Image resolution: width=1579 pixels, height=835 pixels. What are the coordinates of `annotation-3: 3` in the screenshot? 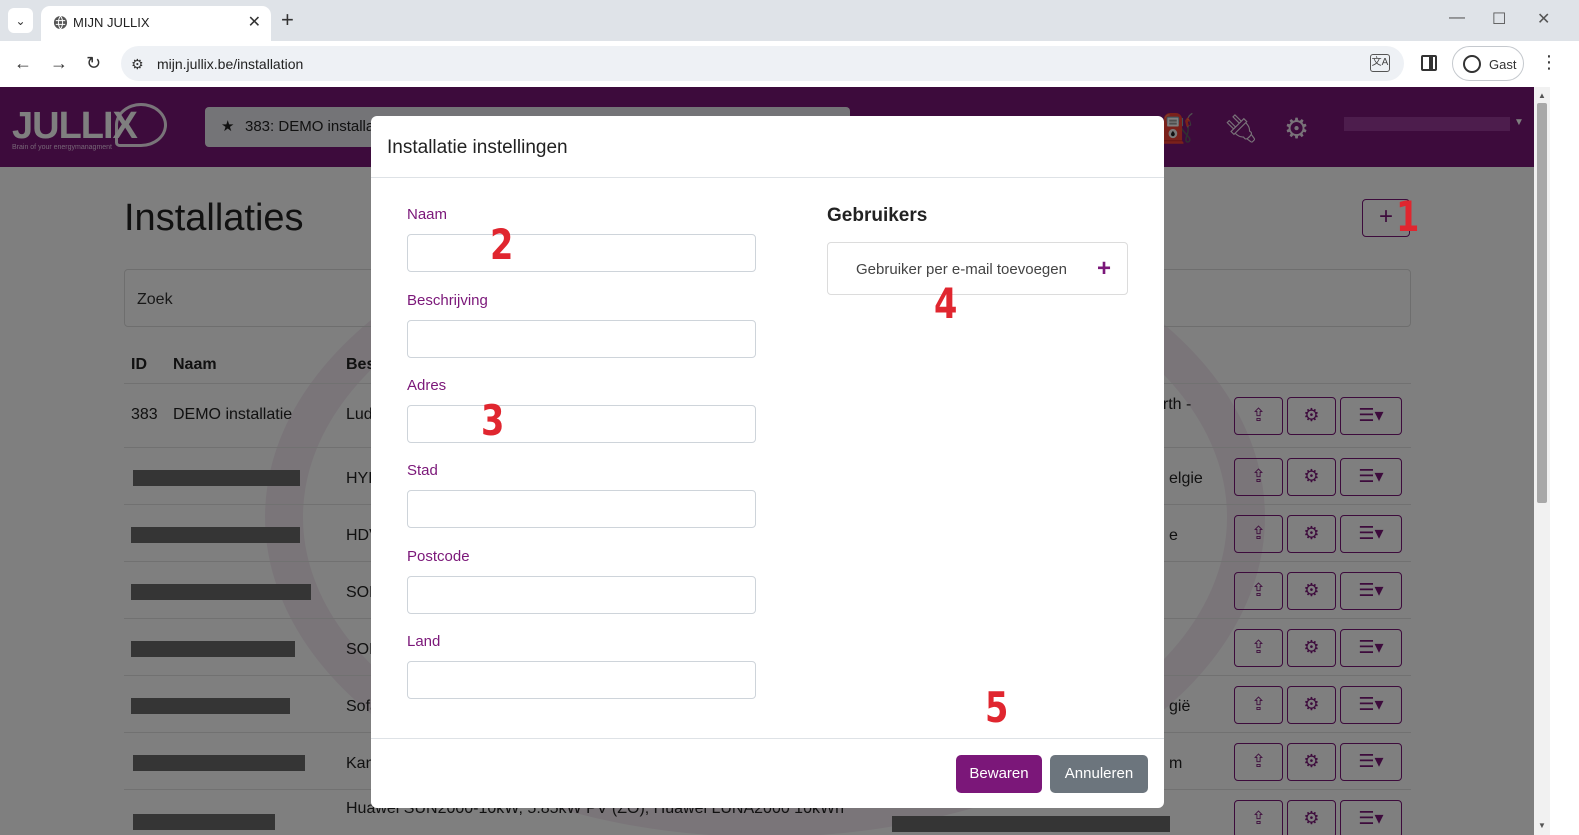 It's located at (493, 420).